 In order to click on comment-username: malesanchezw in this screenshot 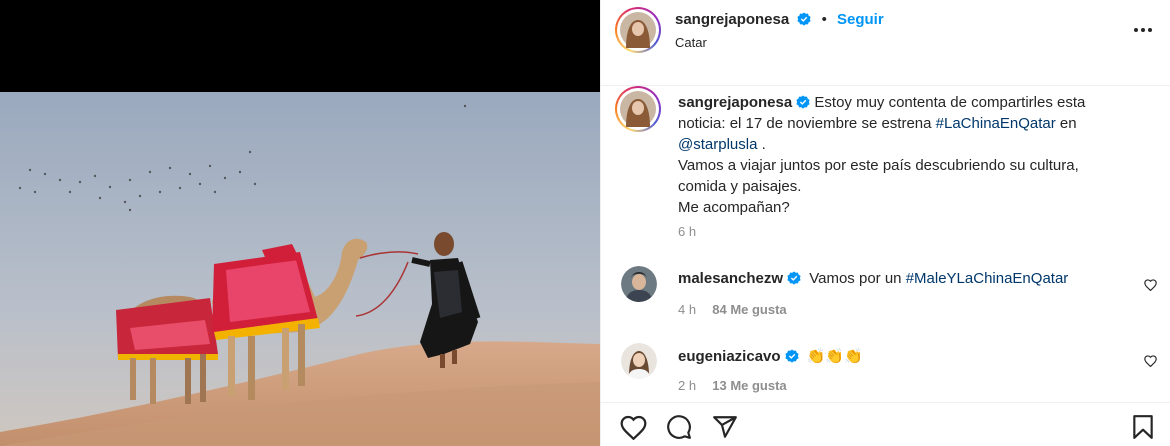, I will do `click(730, 278)`.